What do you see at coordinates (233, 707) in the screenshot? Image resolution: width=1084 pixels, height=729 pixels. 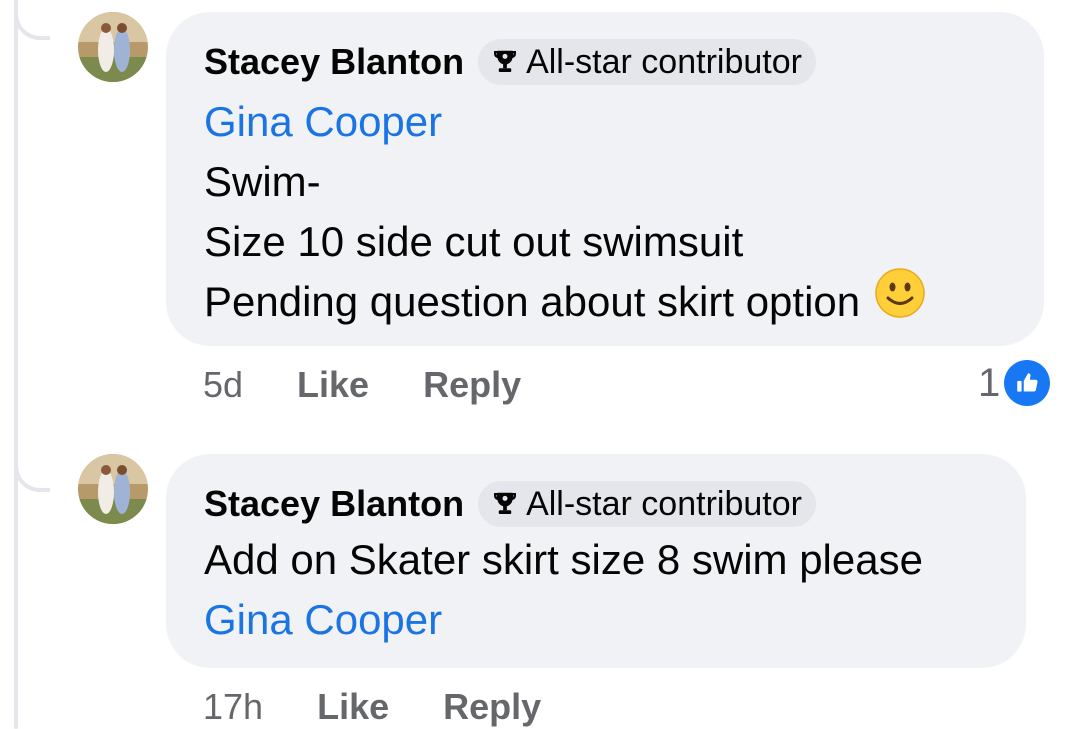 I see `comment-timestamp: 17h` at bounding box center [233, 707].